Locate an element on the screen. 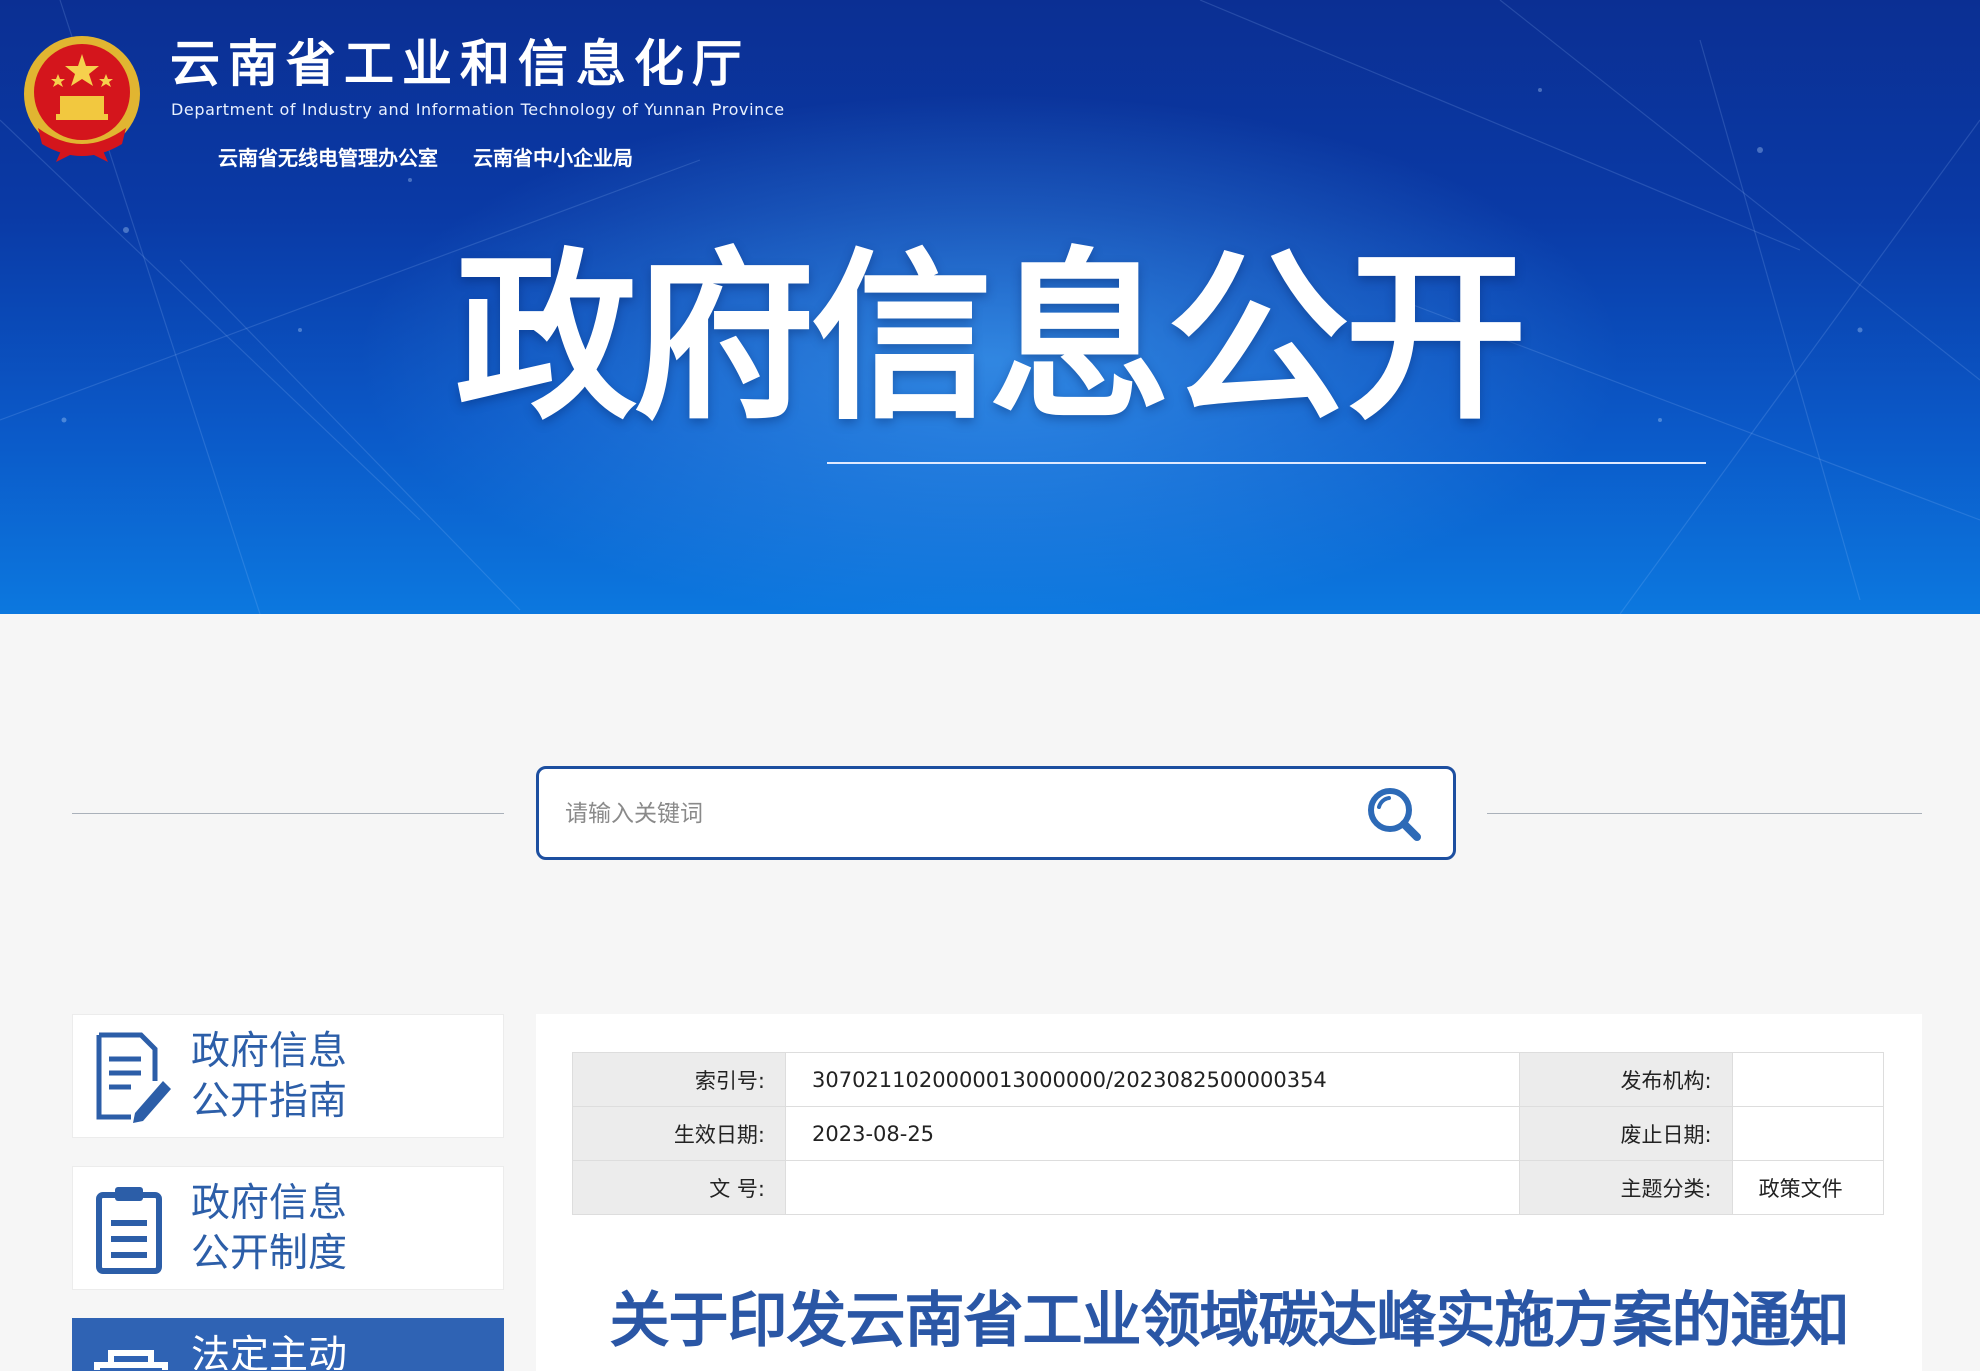 The height and width of the screenshot is (1371, 1980). sidebar-item-disclosure-guide: 政府信息 公开指南 is located at coordinates (288, 1076).